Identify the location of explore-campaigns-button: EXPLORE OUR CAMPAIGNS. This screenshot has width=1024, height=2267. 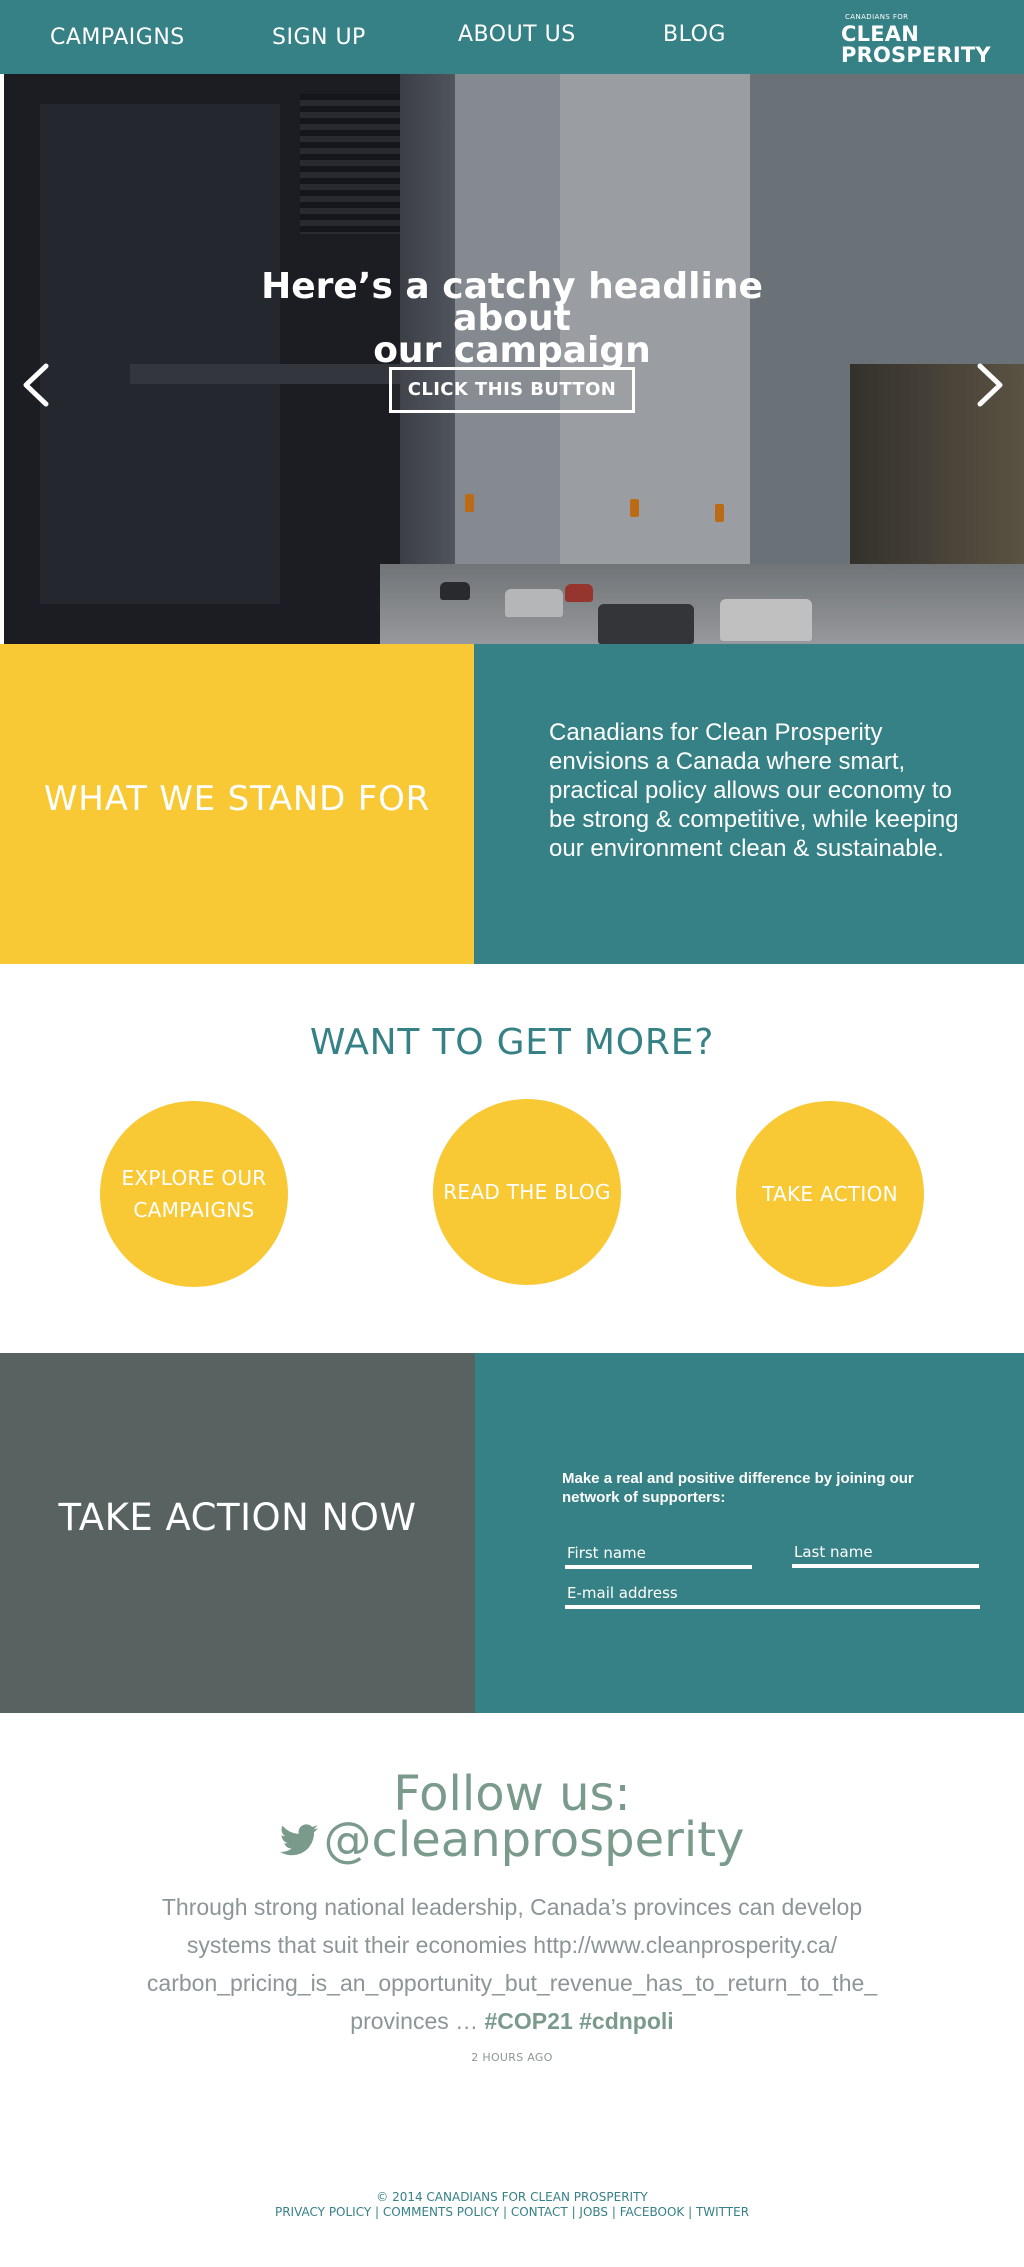
(194, 1194).